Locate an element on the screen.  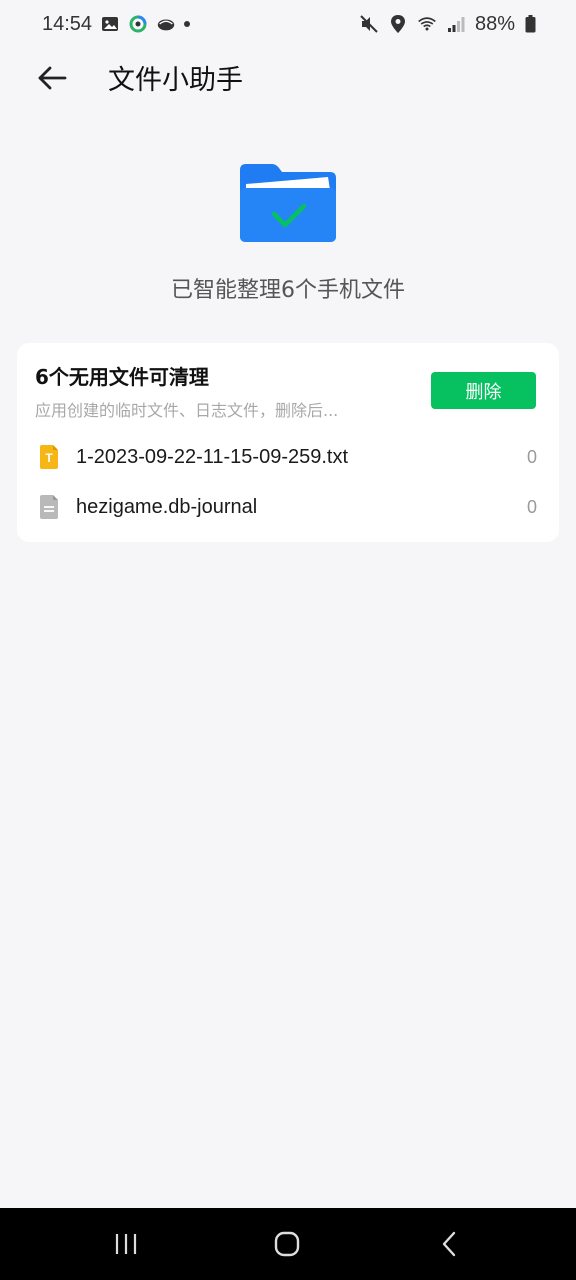
file-name: hezigame.db-journal is located at coordinates (167, 506).